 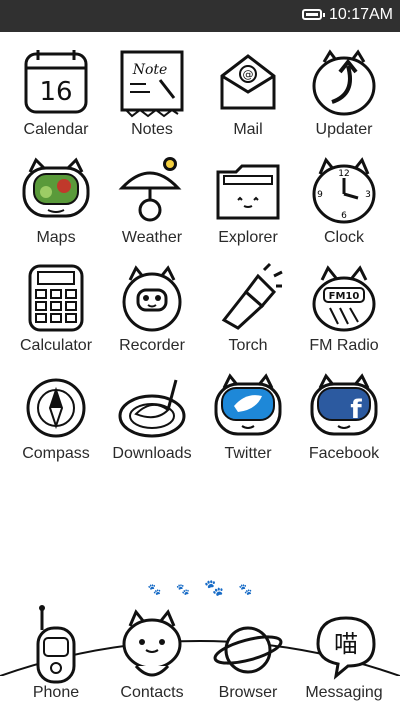 What do you see at coordinates (56, 129) in the screenshot?
I see `app-label: Calendar` at bounding box center [56, 129].